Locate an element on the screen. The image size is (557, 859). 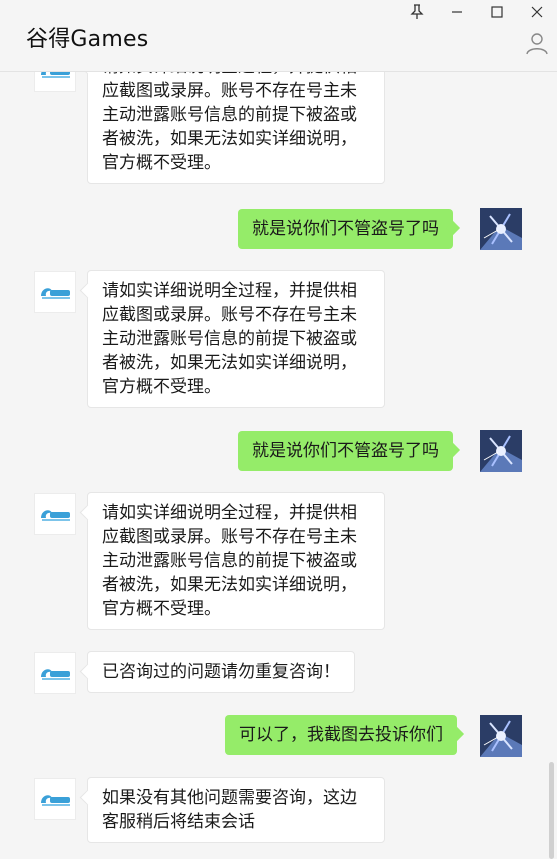
message-bubble: 可以了，我截图去投诉你们 is located at coordinates (341, 735).